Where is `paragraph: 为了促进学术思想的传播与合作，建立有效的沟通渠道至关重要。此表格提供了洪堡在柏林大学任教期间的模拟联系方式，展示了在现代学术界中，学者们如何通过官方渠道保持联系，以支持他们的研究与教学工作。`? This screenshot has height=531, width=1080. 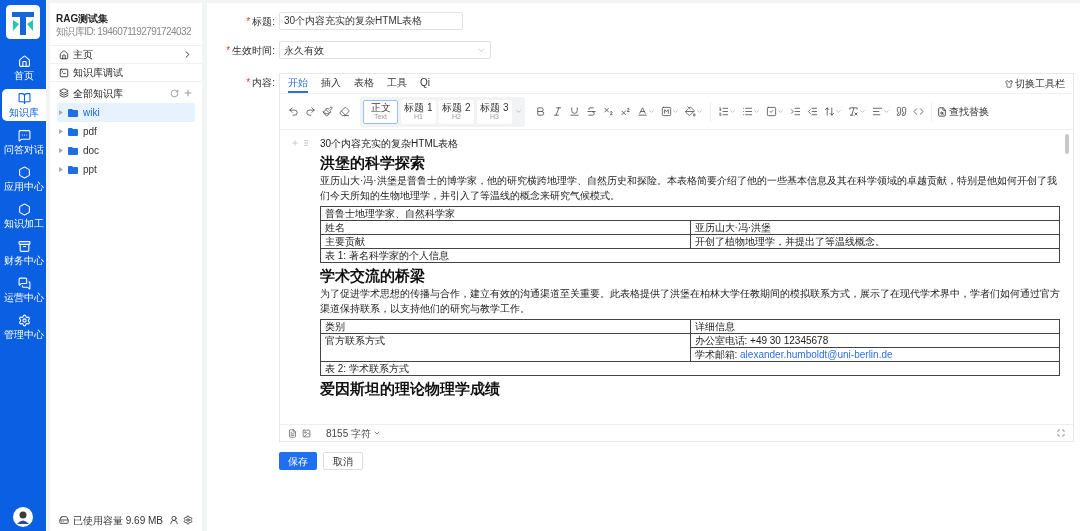 paragraph: 为了促进学术思想的传播与合作，建立有效的沟通渠道至关重要。此表格提供了洪堡在柏林大学任教期间的模拟联系方式，展示了在现代学术界中，学者们如何通过官方渠道保持联系，以支持他们的研究与教学工作。 is located at coordinates (690, 301).